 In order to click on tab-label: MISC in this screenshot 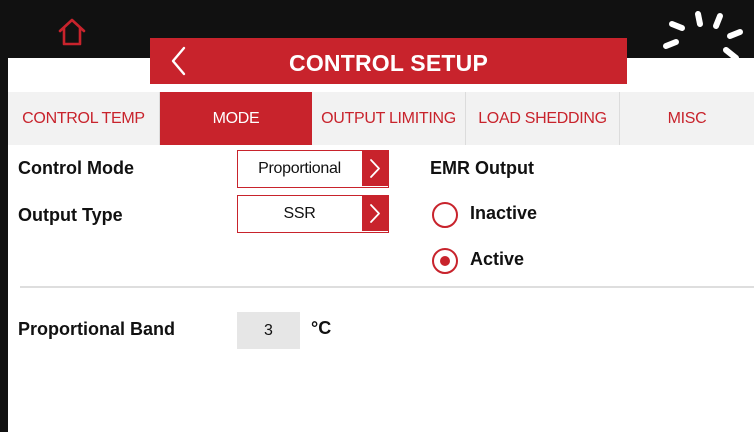, I will do `click(687, 118)`.